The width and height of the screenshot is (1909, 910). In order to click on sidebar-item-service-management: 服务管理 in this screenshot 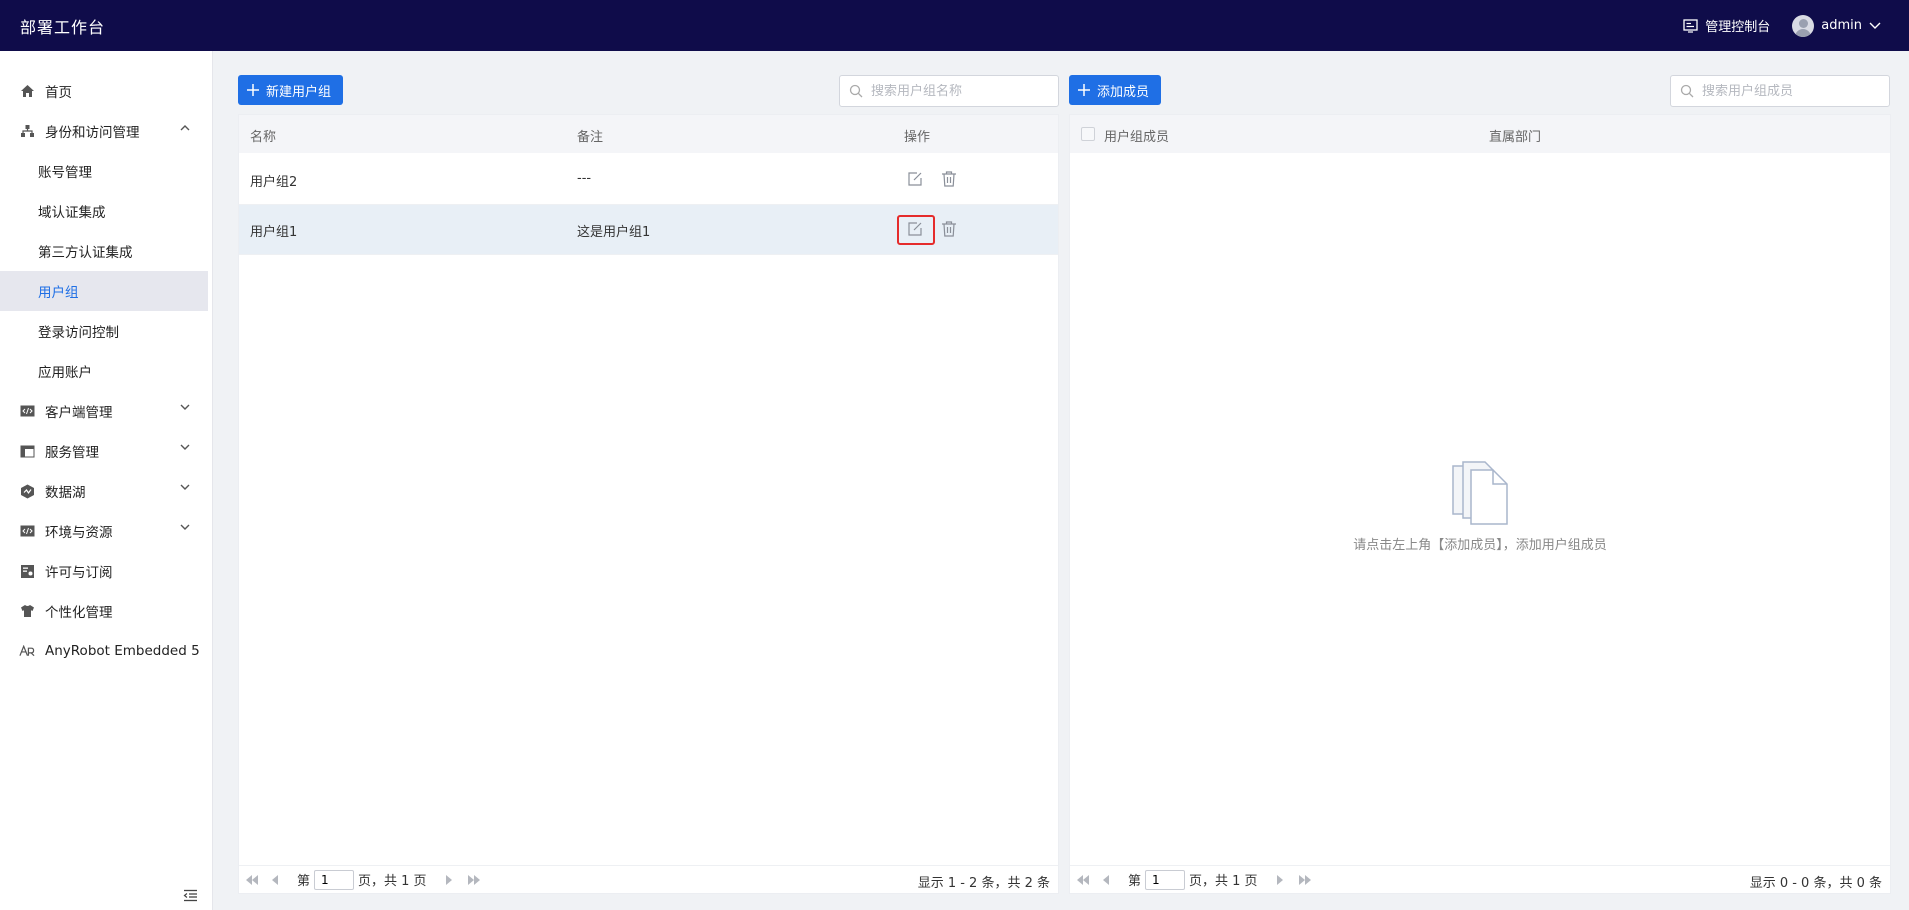, I will do `click(104, 451)`.